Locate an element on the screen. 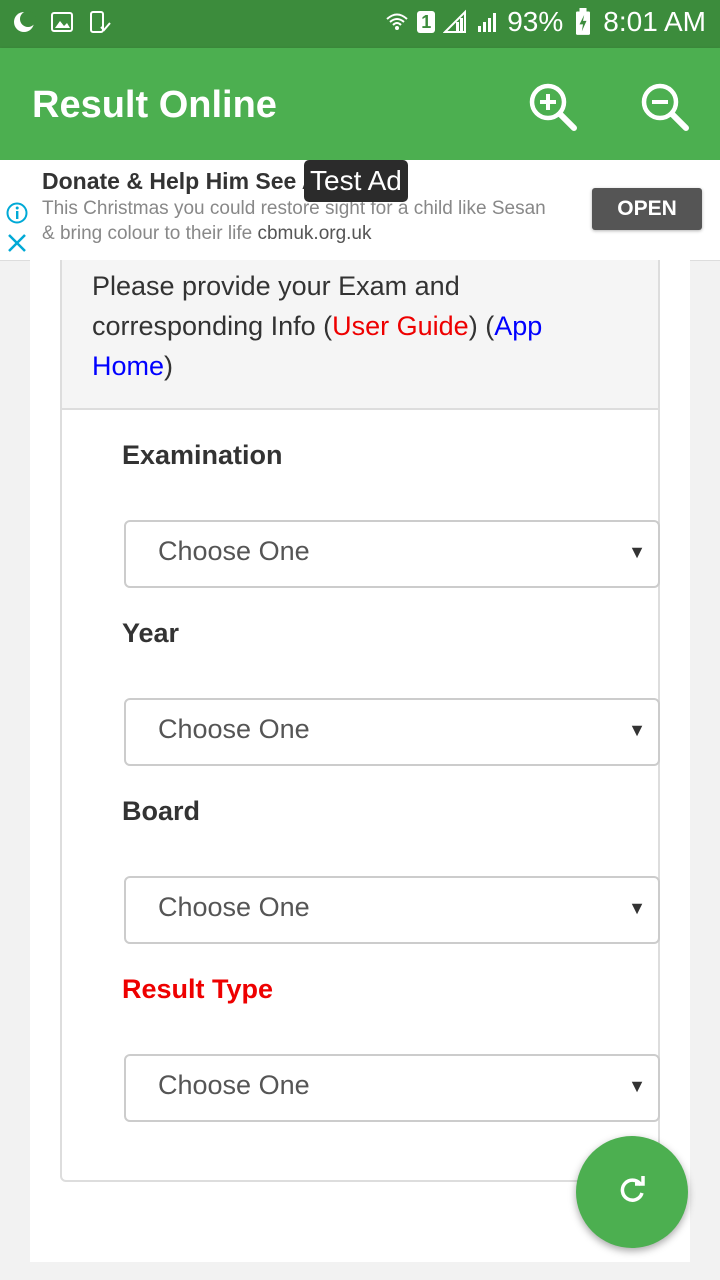 The height and width of the screenshot is (1280, 720). ad-info-icon is located at coordinates (17, 213).